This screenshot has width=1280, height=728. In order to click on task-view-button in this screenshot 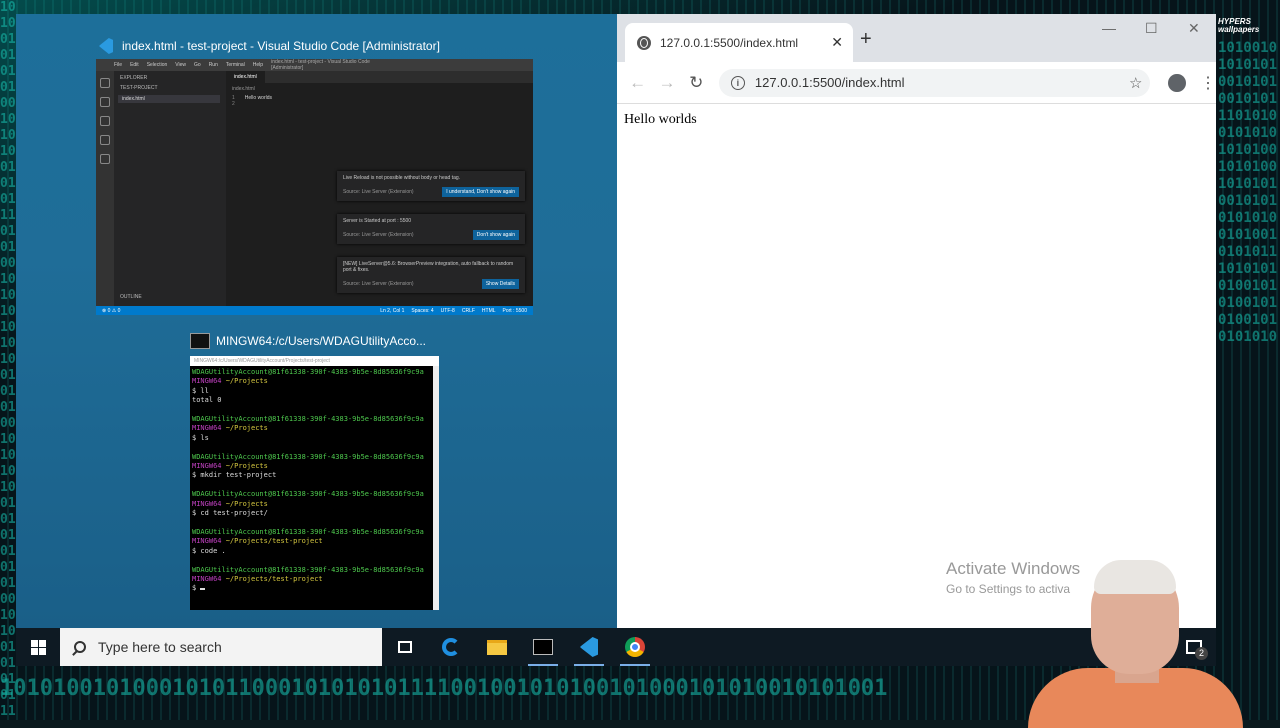, I will do `click(405, 647)`.